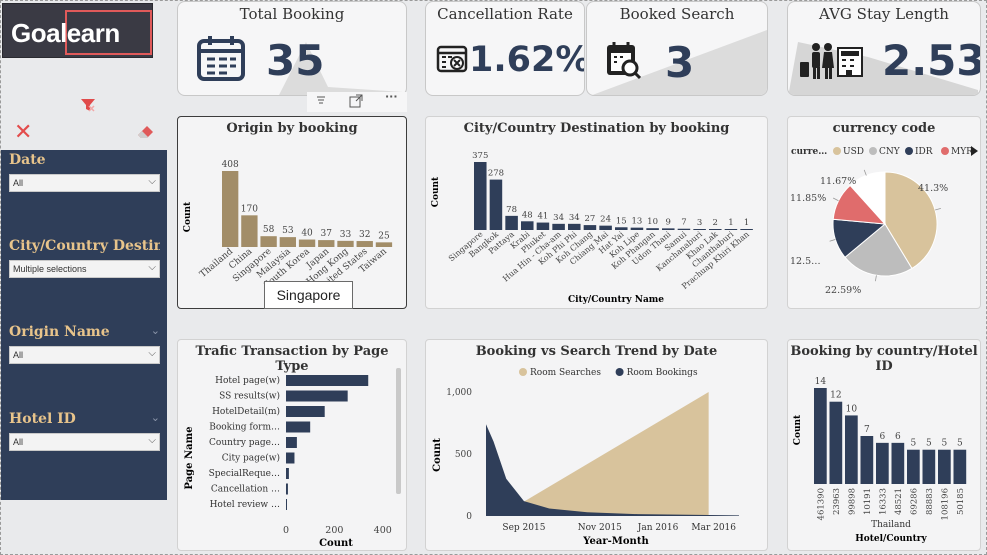  Describe the element at coordinates (505, 48) in the screenshot. I see `kpi-cancellation-rate: Cancellation Rate 1.62%` at that location.